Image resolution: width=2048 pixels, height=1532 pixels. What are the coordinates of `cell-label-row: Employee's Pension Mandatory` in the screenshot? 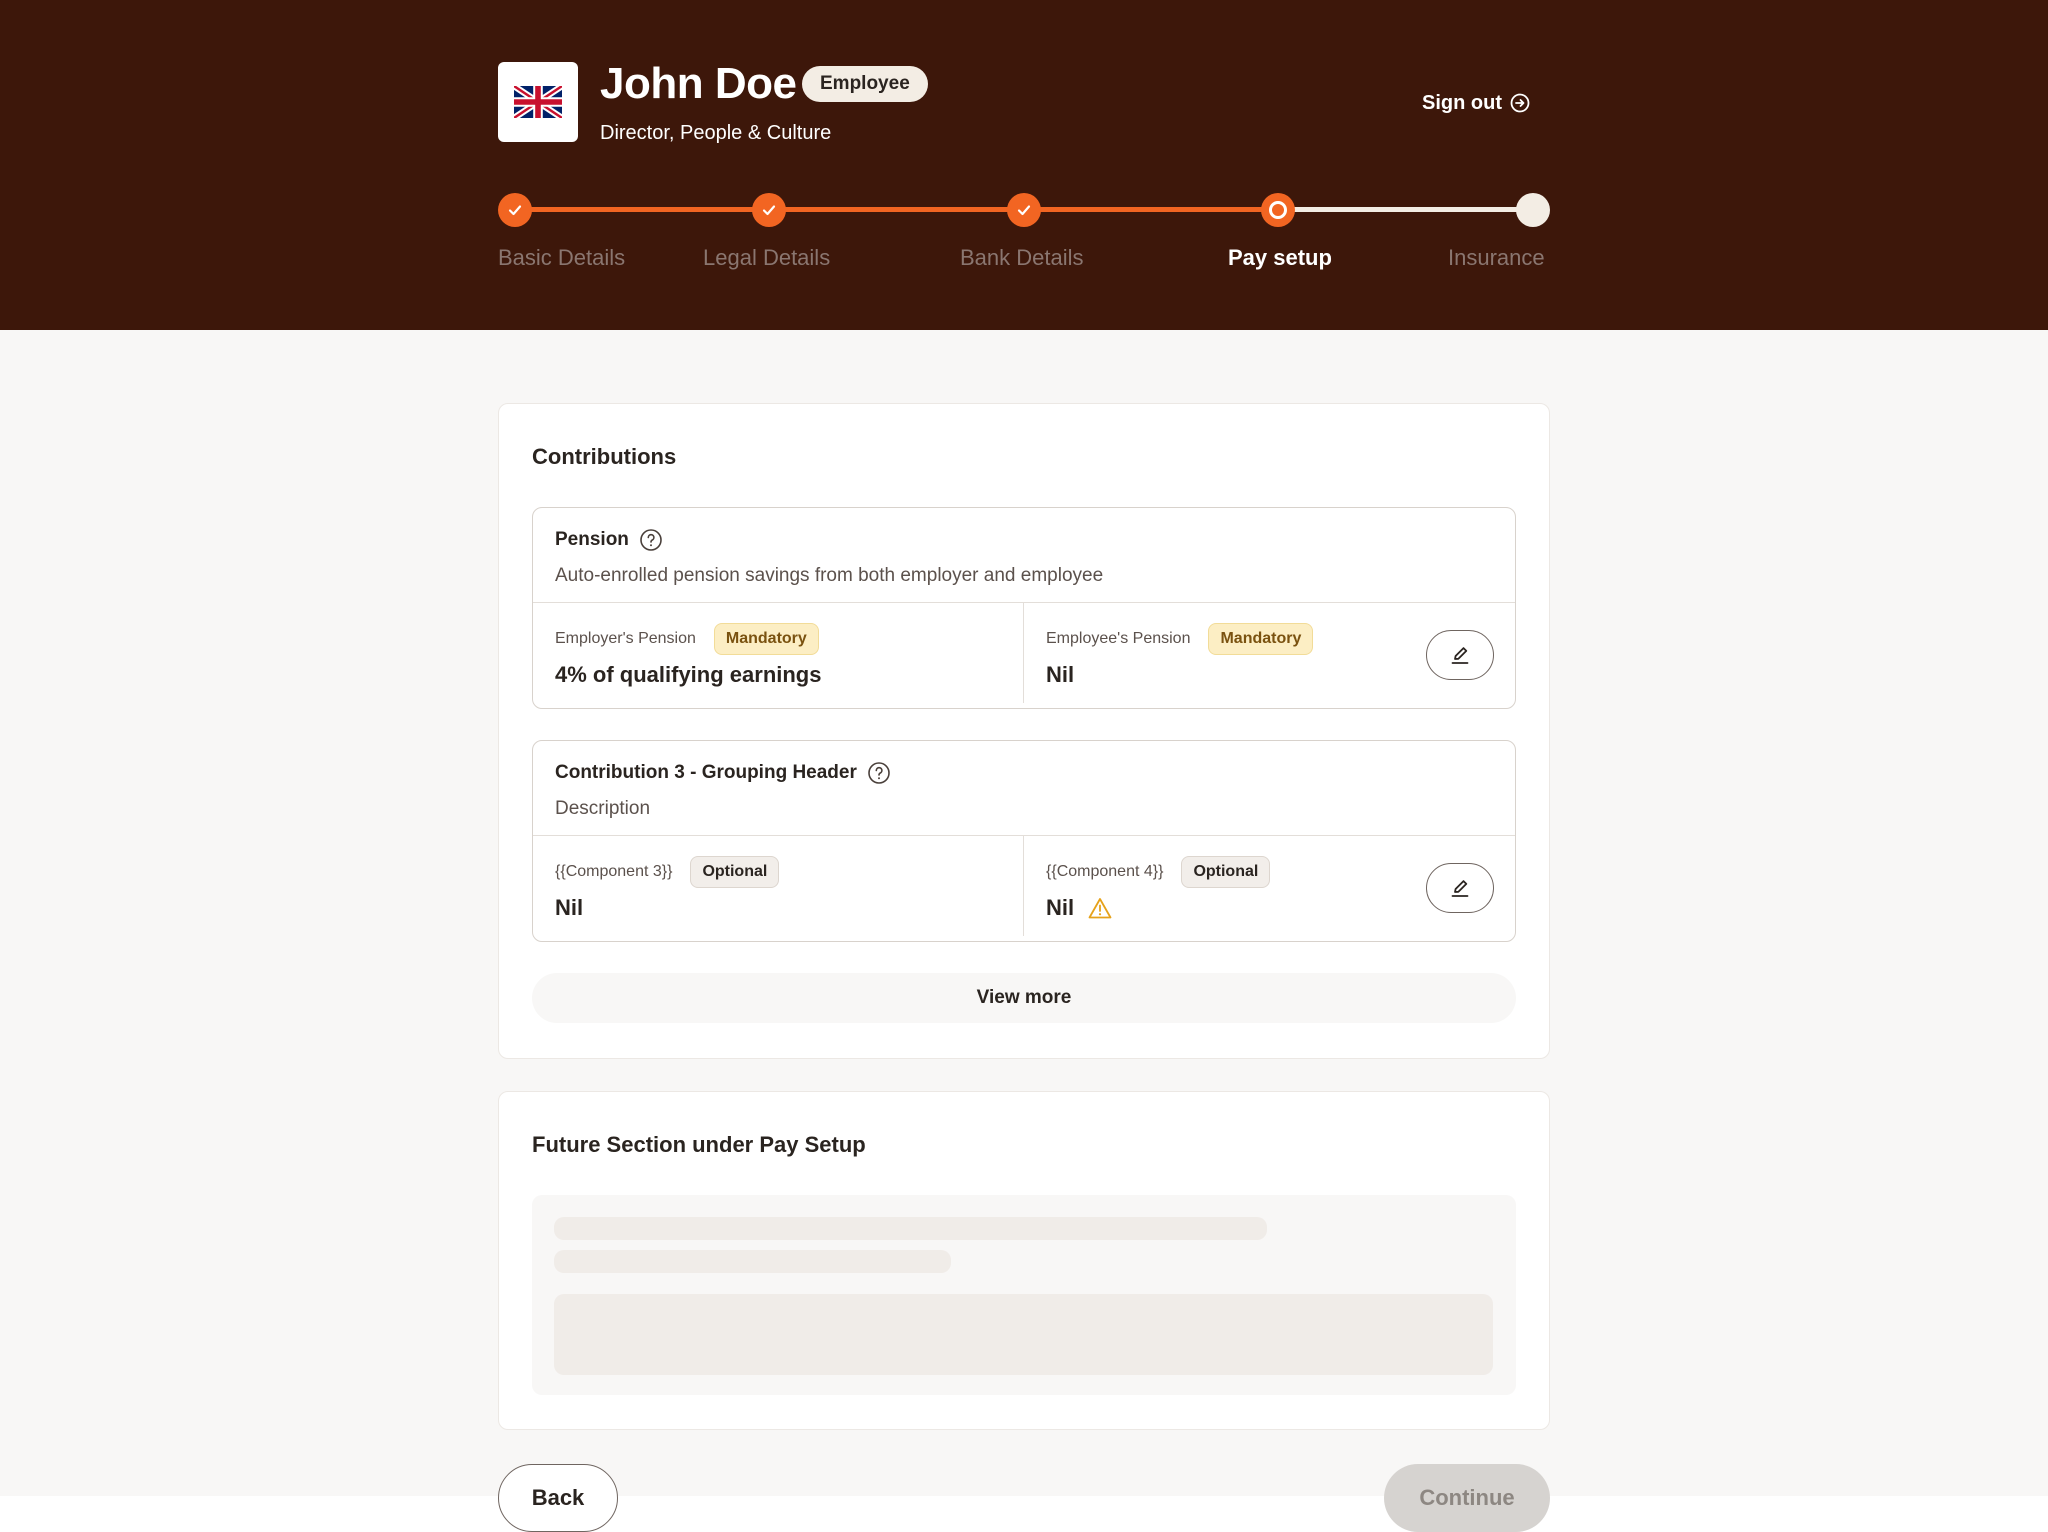 It's located at (1180, 639).